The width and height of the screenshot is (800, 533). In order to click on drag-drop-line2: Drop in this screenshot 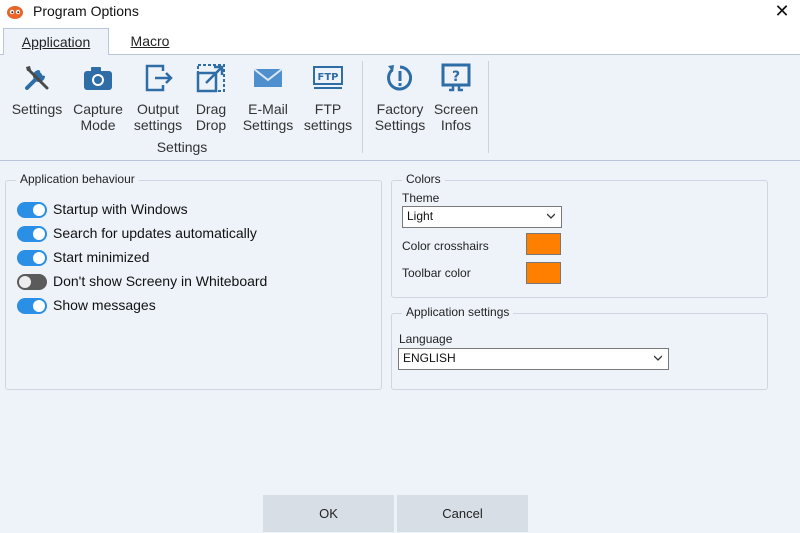, I will do `click(211, 125)`.